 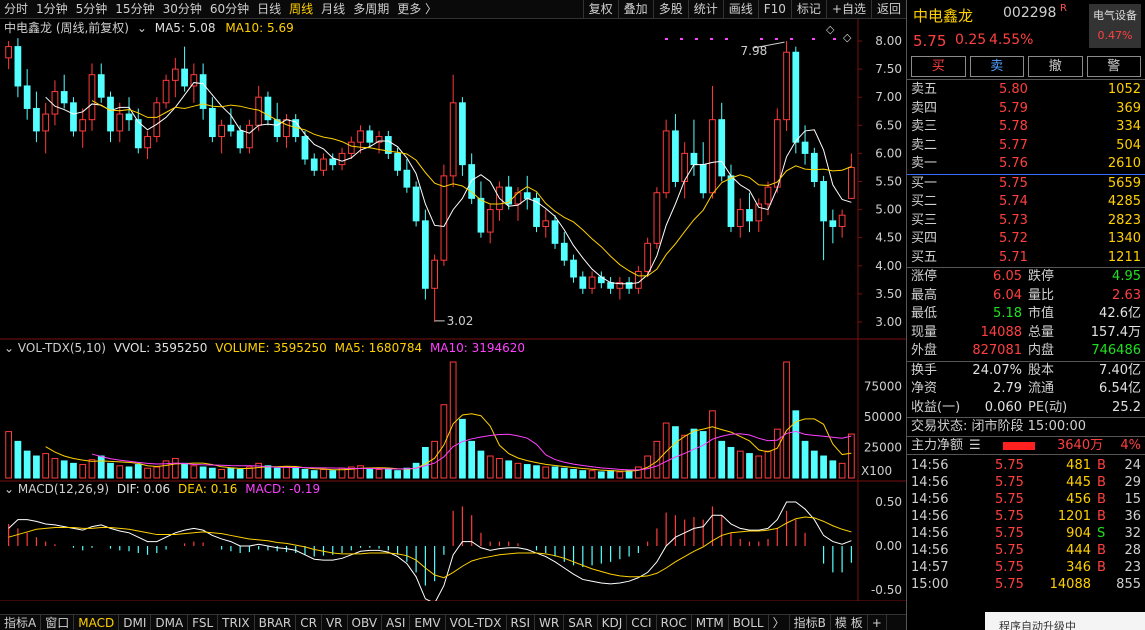 I want to click on indicator-tab: FSL, so click(x=203, y=622).